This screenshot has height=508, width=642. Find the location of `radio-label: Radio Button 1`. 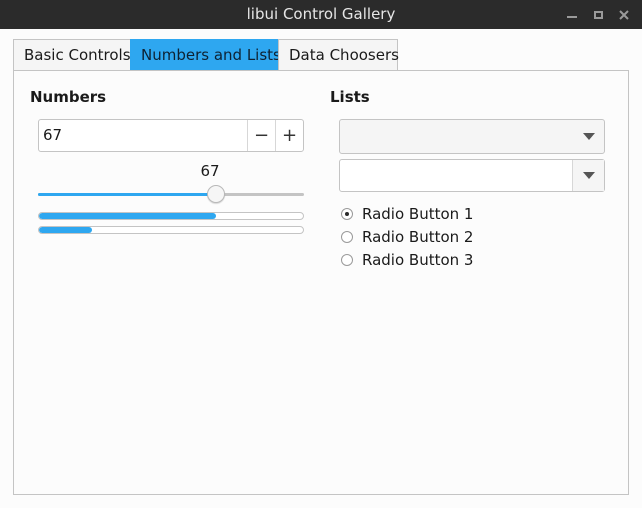

radio-label: Radio Button 1 is located at coordinates (418, 213).